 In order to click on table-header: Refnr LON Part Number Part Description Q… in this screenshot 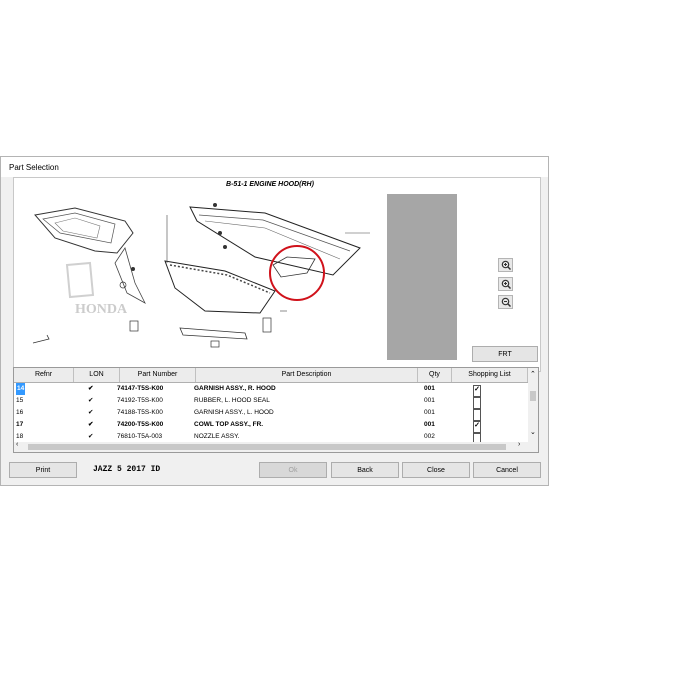, I will do `click(271, 375)`.